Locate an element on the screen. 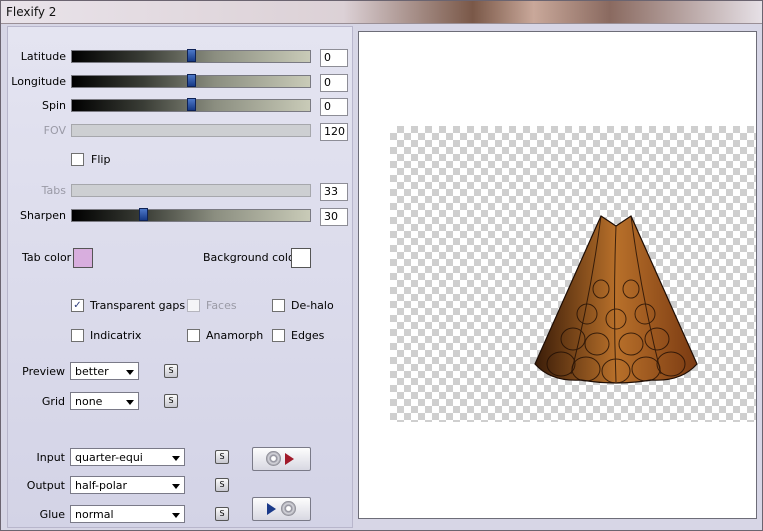 The image size is (763, 531). latitude-label: Latitude is located at coordinates (43, 56).